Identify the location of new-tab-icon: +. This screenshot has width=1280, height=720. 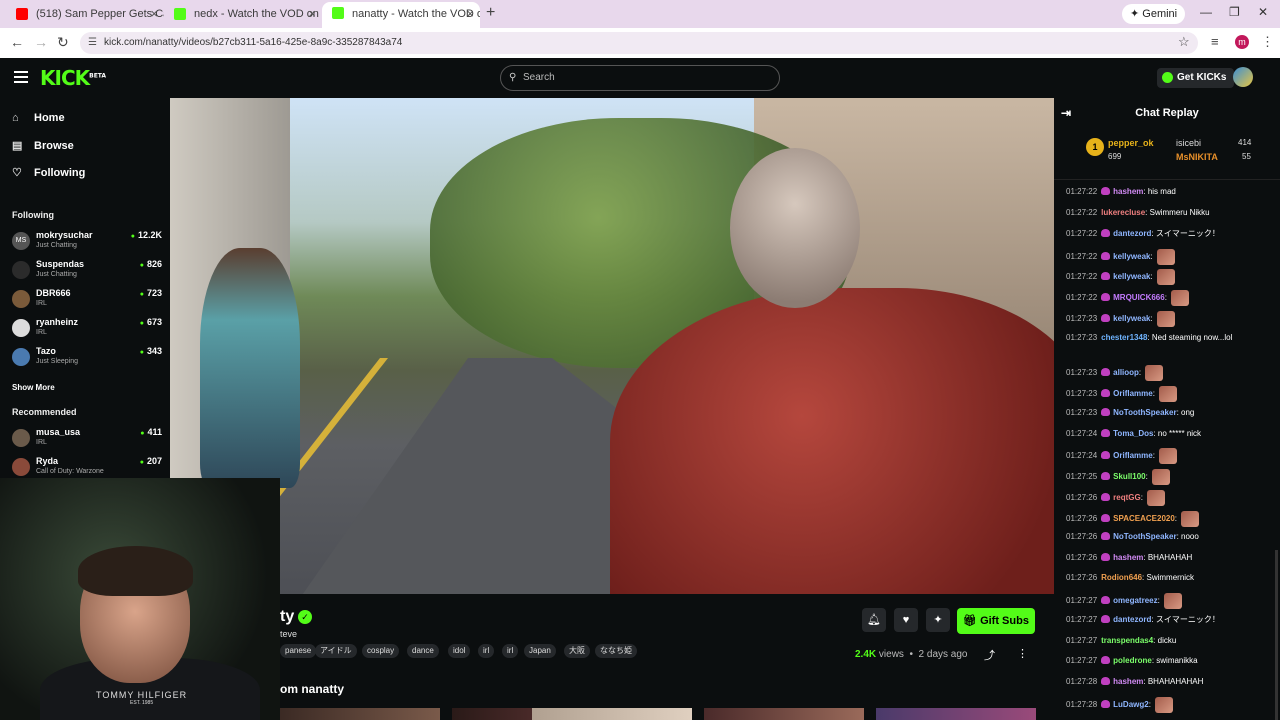
(490, 13).